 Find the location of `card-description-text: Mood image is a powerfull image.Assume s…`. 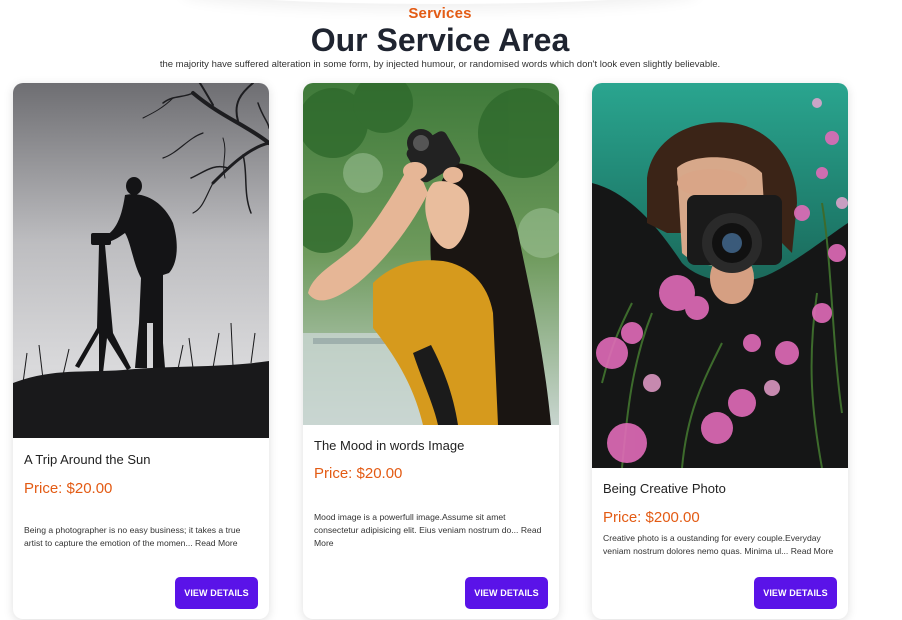

card-description-text: Mood image is a powerfull image.Assume s… is located at coordinates (416, 523).